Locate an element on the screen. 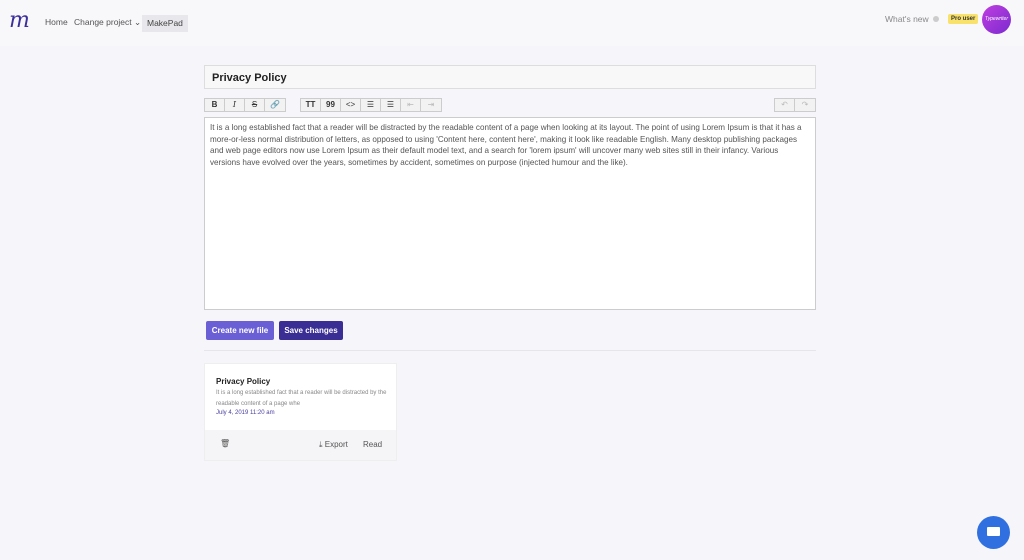 This screenshot has height=560, width=1024. nav-makepad: MakePad is located at coordinates (165, 23).